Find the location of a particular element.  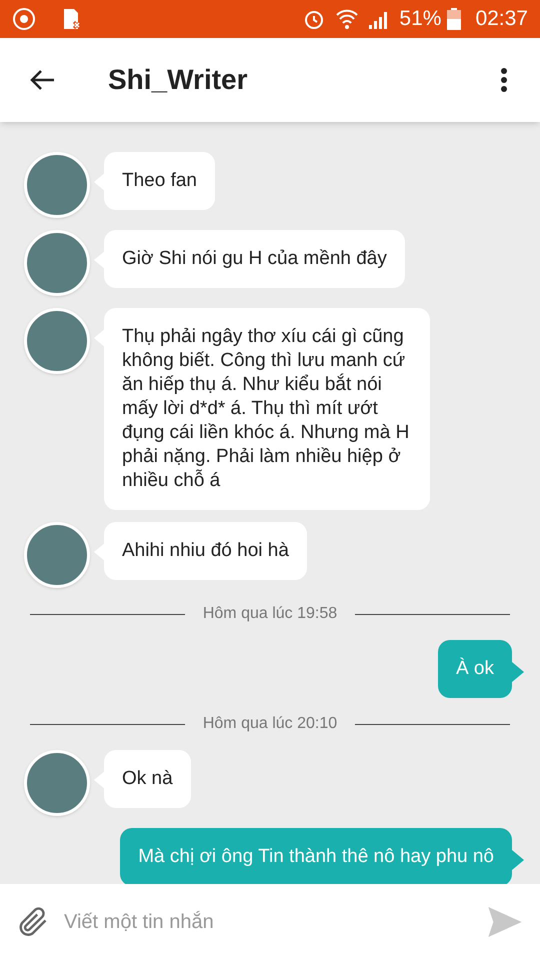

clock-time: 02:37 is located at coordinates (501, 19).